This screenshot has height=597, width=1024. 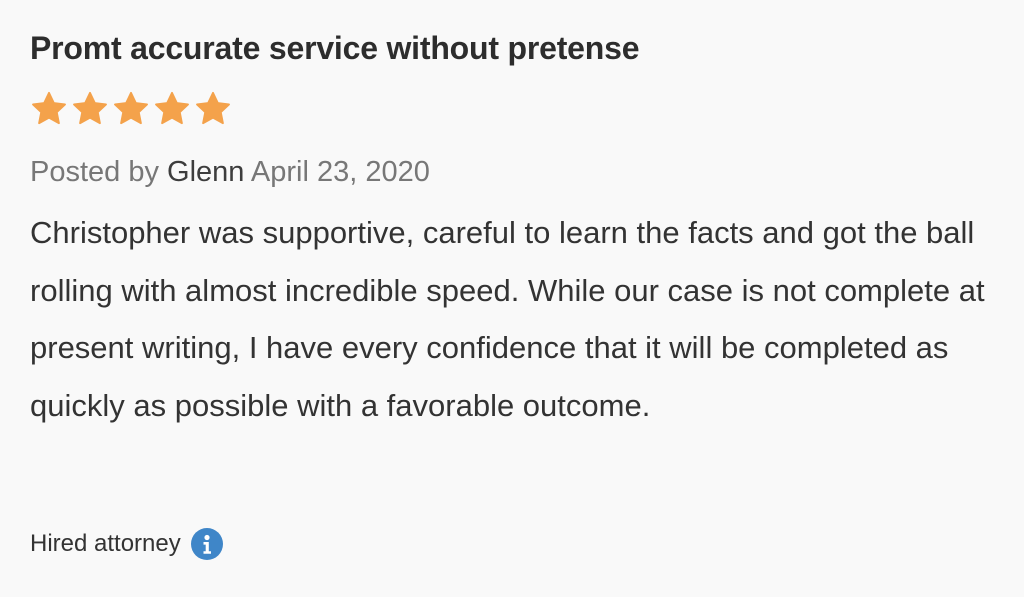 What do you see at coordinates (105, 543) in the screenshot?
I see `hired-attorney-label: Hired attorney` at bounding box center [105, 543].